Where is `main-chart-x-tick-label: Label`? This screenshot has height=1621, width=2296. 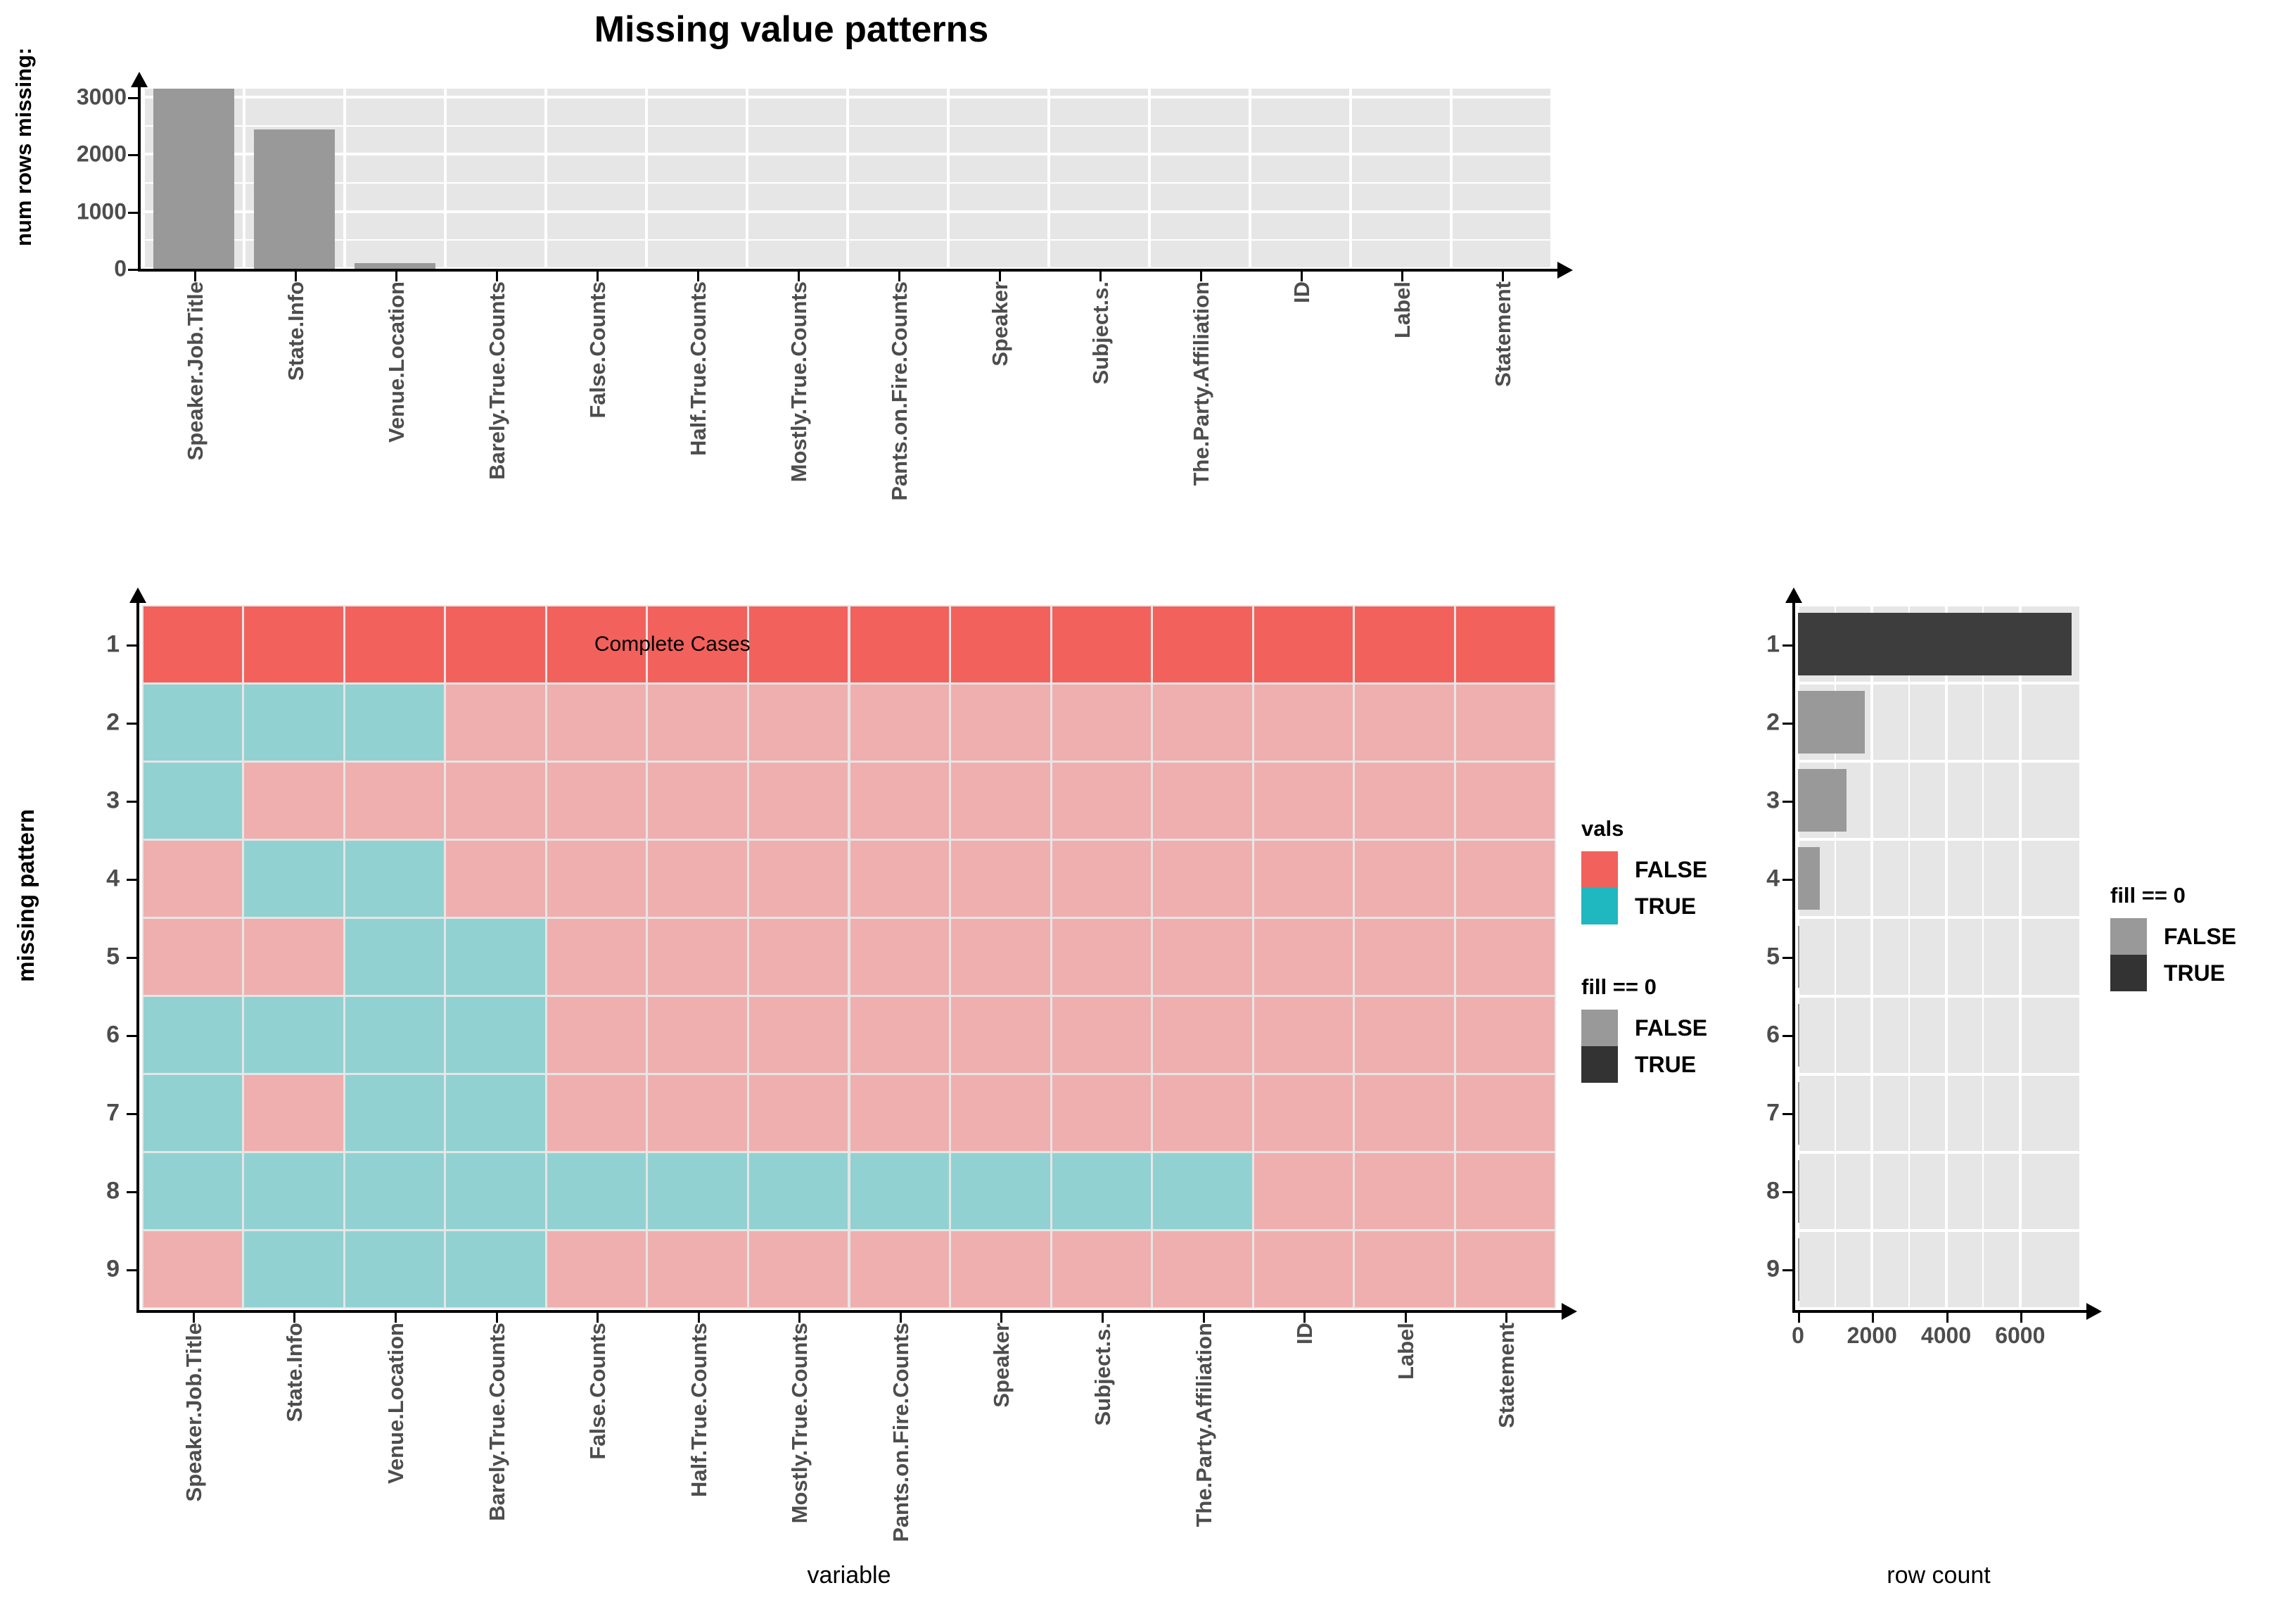 main-chart-x-tick-label: Label is located at coordinates (1406, 1351).